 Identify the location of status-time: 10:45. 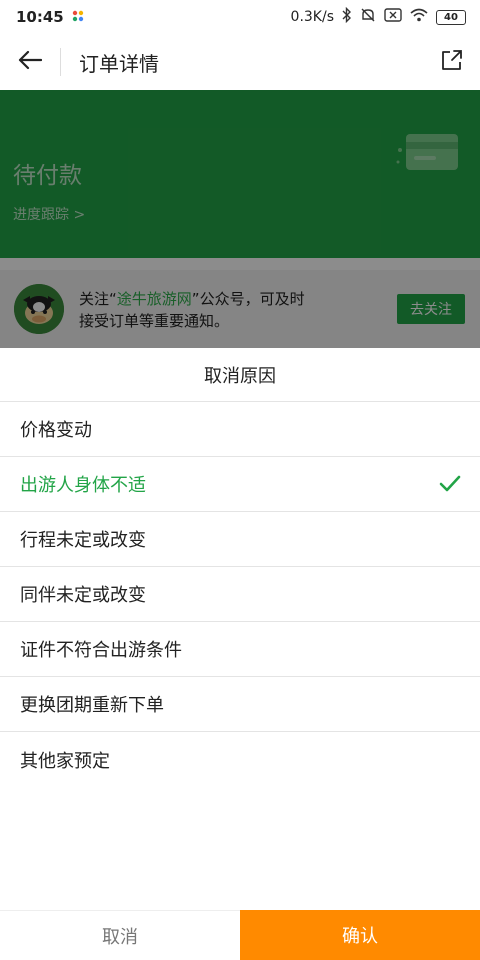
(40, 17).